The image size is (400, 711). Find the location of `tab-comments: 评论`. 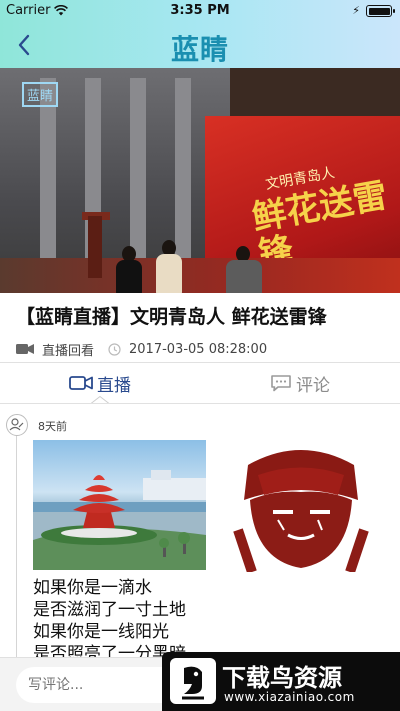

tab-comments: 评论 is located at coordinates (300, 383).